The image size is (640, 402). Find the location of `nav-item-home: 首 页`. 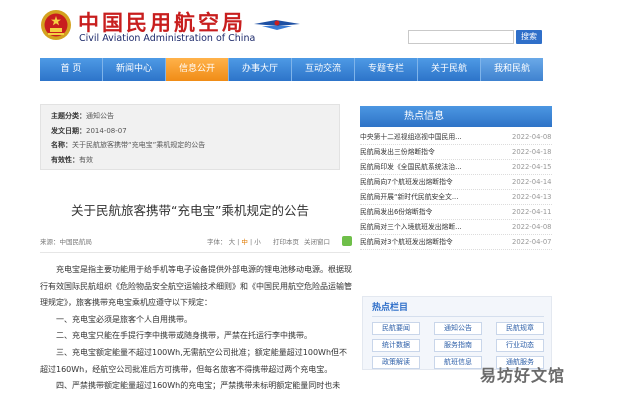

nav-item-home: 首 页 is located at coordinates (71, 69).